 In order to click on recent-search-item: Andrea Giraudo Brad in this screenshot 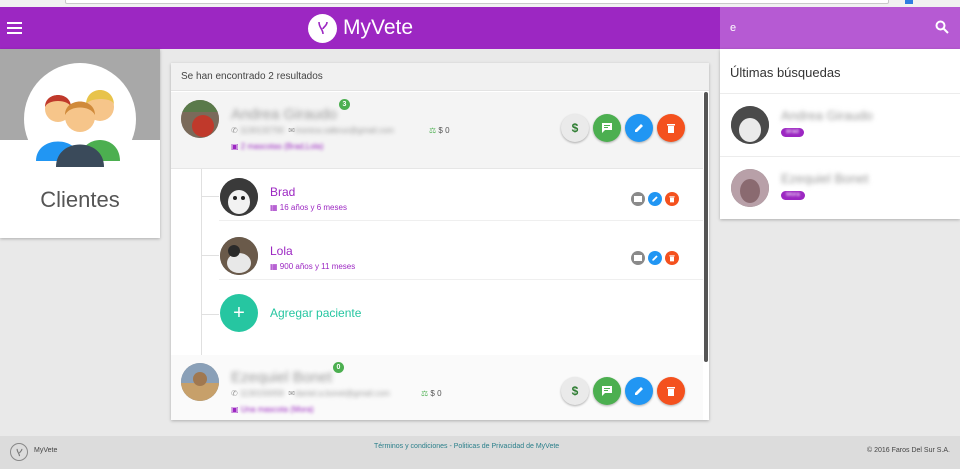, I will do `click(840, 124)`.